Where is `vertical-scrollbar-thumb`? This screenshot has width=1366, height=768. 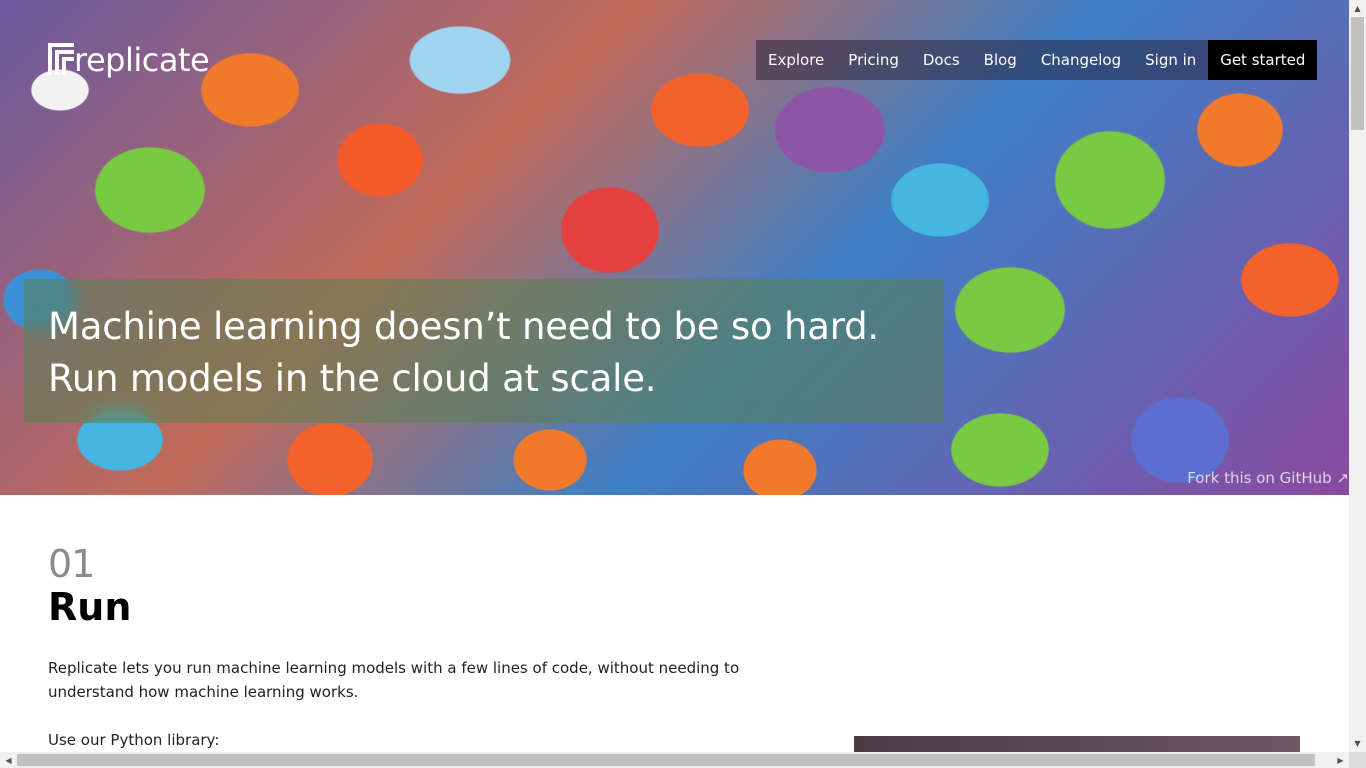
vertical-scrollbar-thumb is located at coordinates (1357, 73).